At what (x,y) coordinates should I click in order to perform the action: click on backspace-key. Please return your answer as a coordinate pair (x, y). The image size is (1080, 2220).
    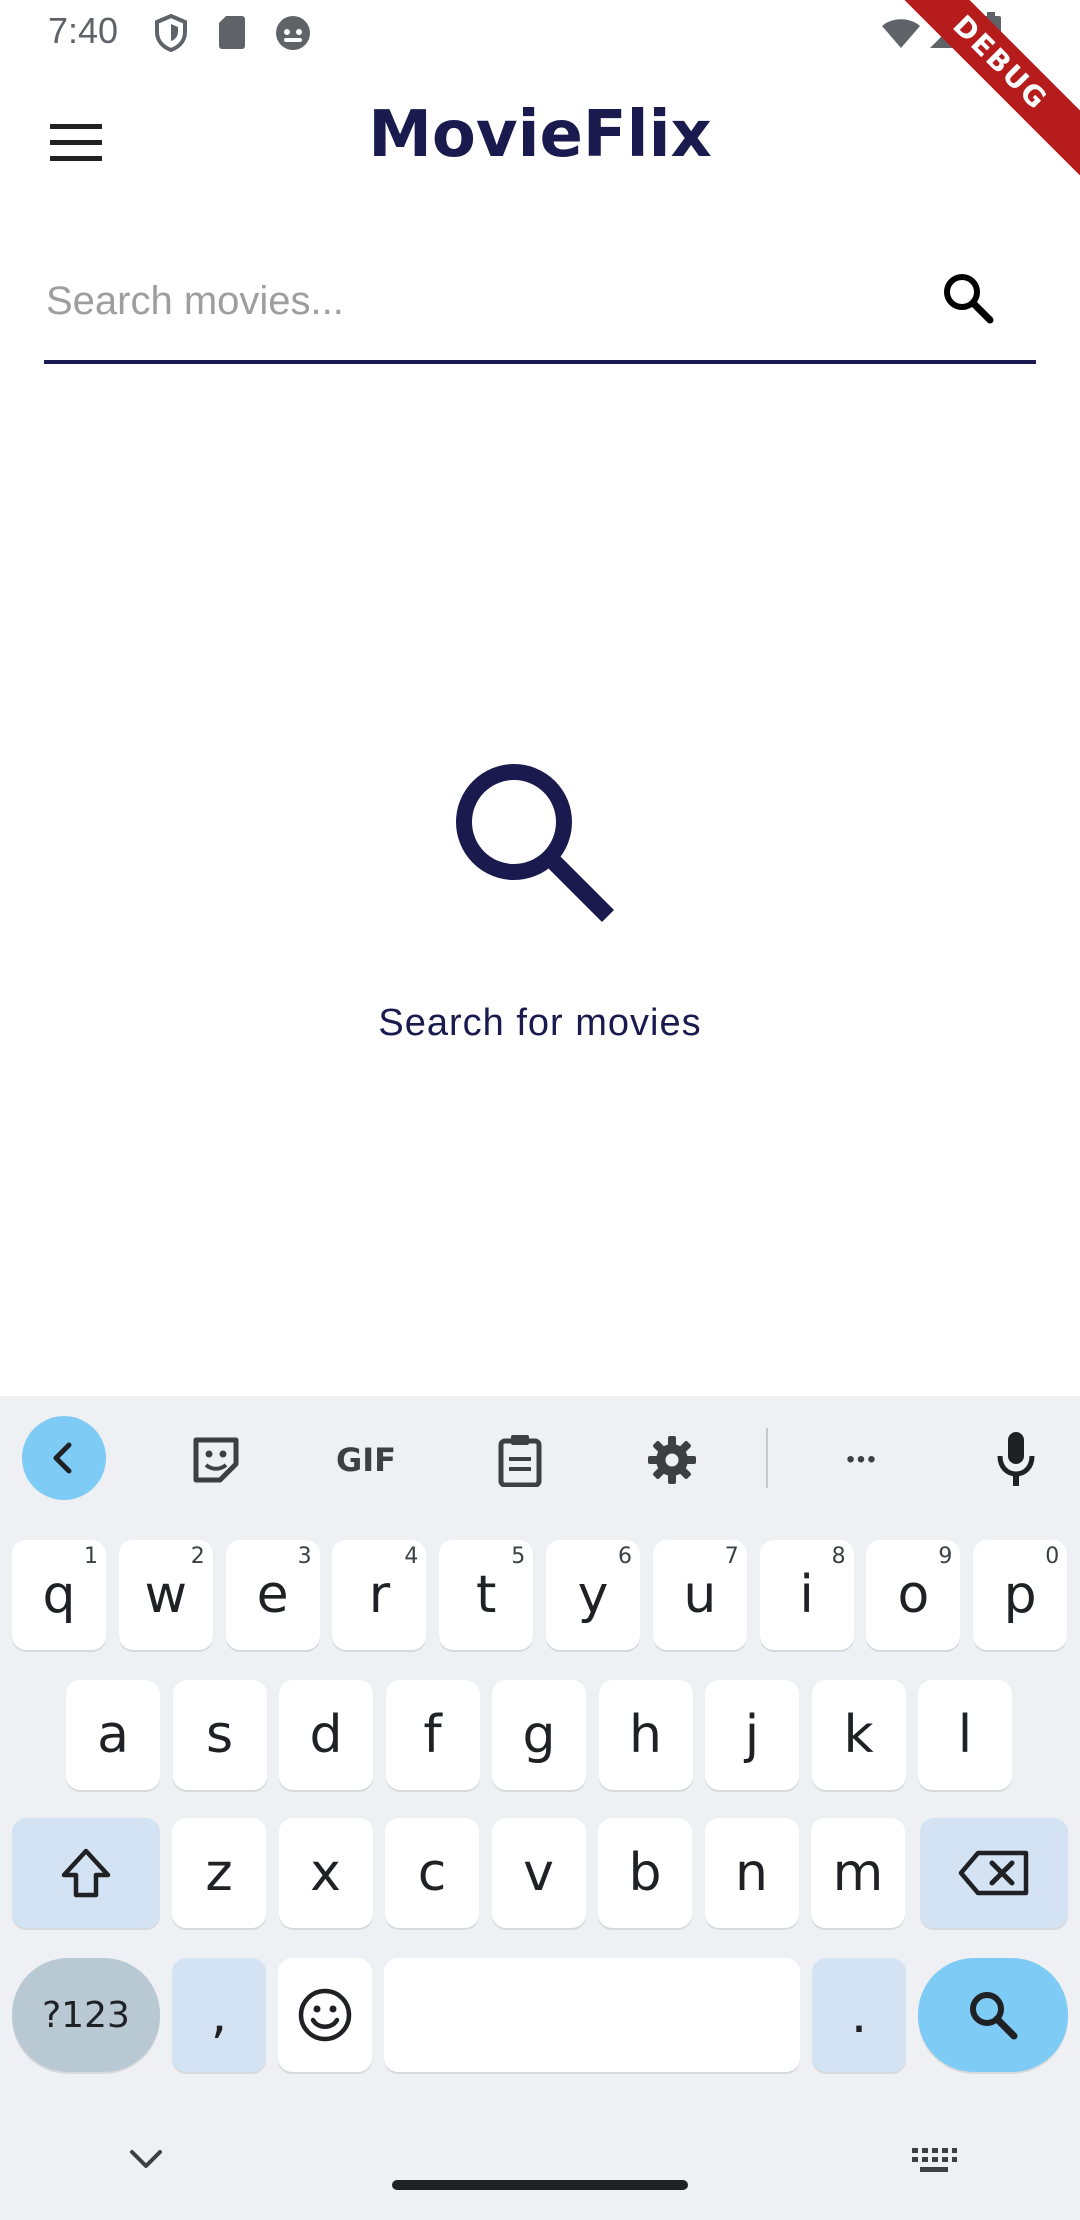
    Looking at the image, I should click on (994, 1873).